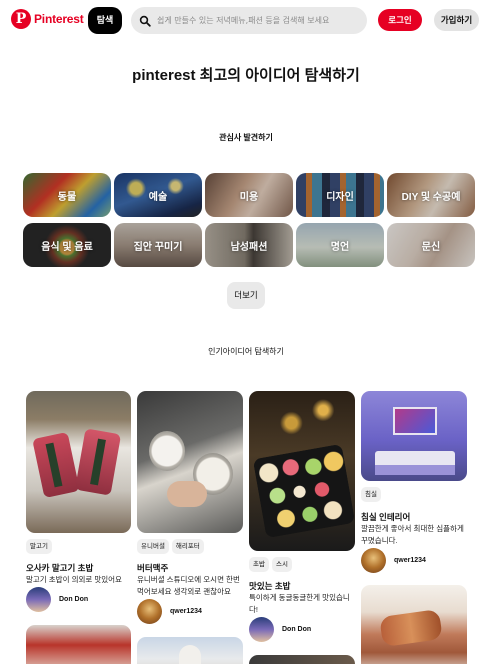 The height and width of the screenshot is (664, 492). Describe the element at coordinates (412, 534) in the screenshot. I see `pin-description: 깔끔한게 좋아서 최대한 심플하게 꾸몄습니다.` at that location.